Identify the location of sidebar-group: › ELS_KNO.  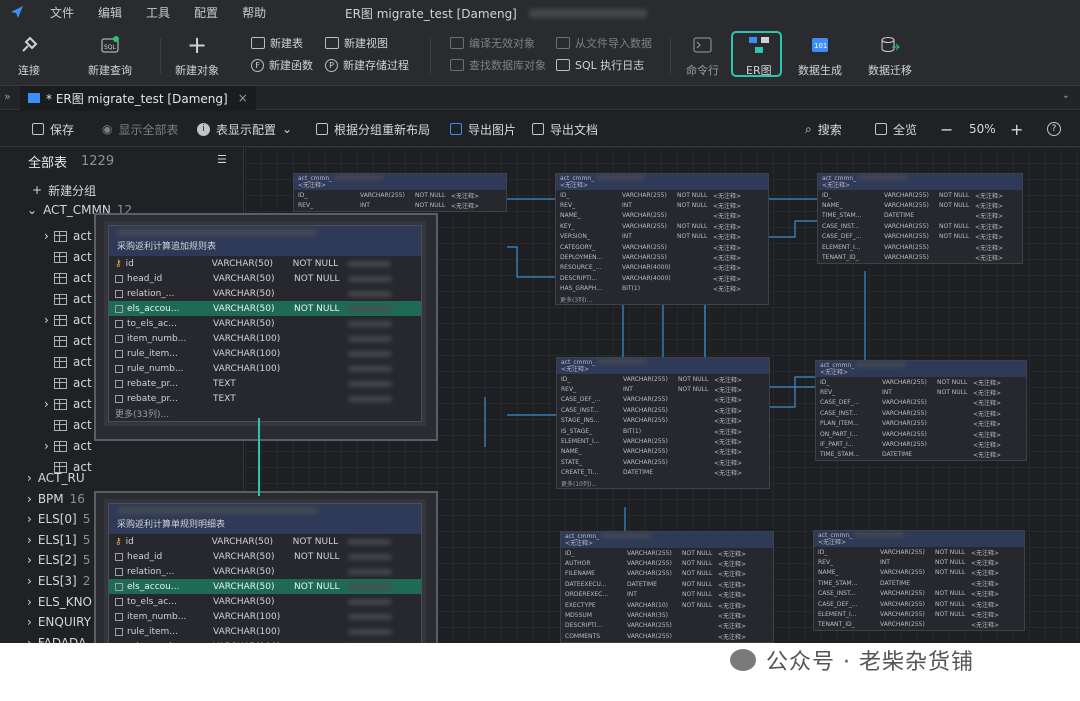
(62, 602).